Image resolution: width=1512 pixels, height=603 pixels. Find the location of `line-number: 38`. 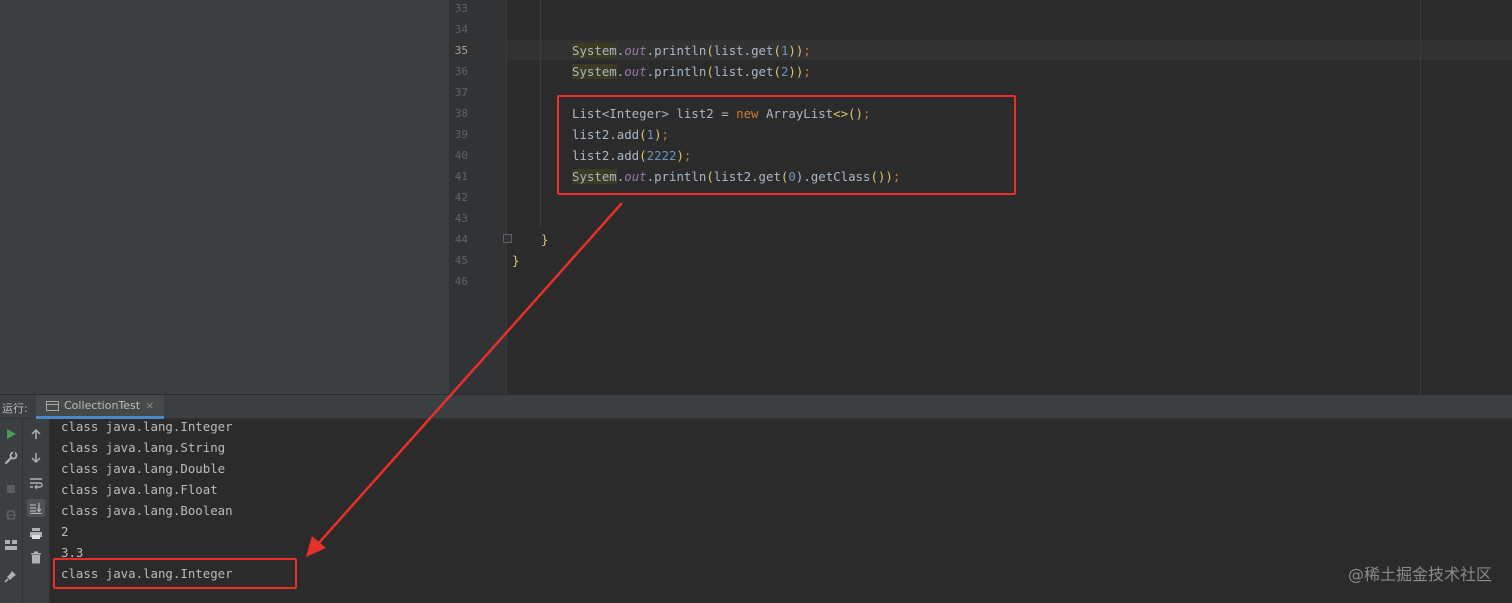

line-number: 38 is located at coordinates (461, 113).